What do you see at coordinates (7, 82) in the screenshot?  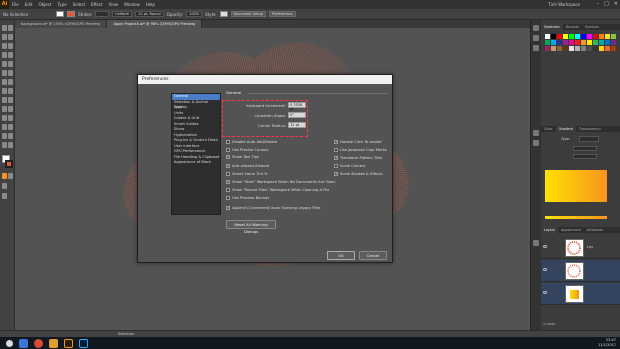 I see `eraser-tool-icon` at bounding box center [7, 82].